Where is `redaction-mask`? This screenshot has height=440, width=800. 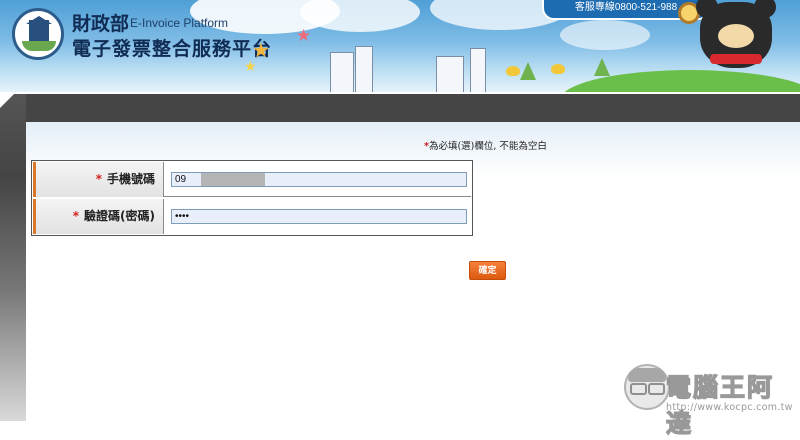 redaction-mask is located at coordinates (233, 179).